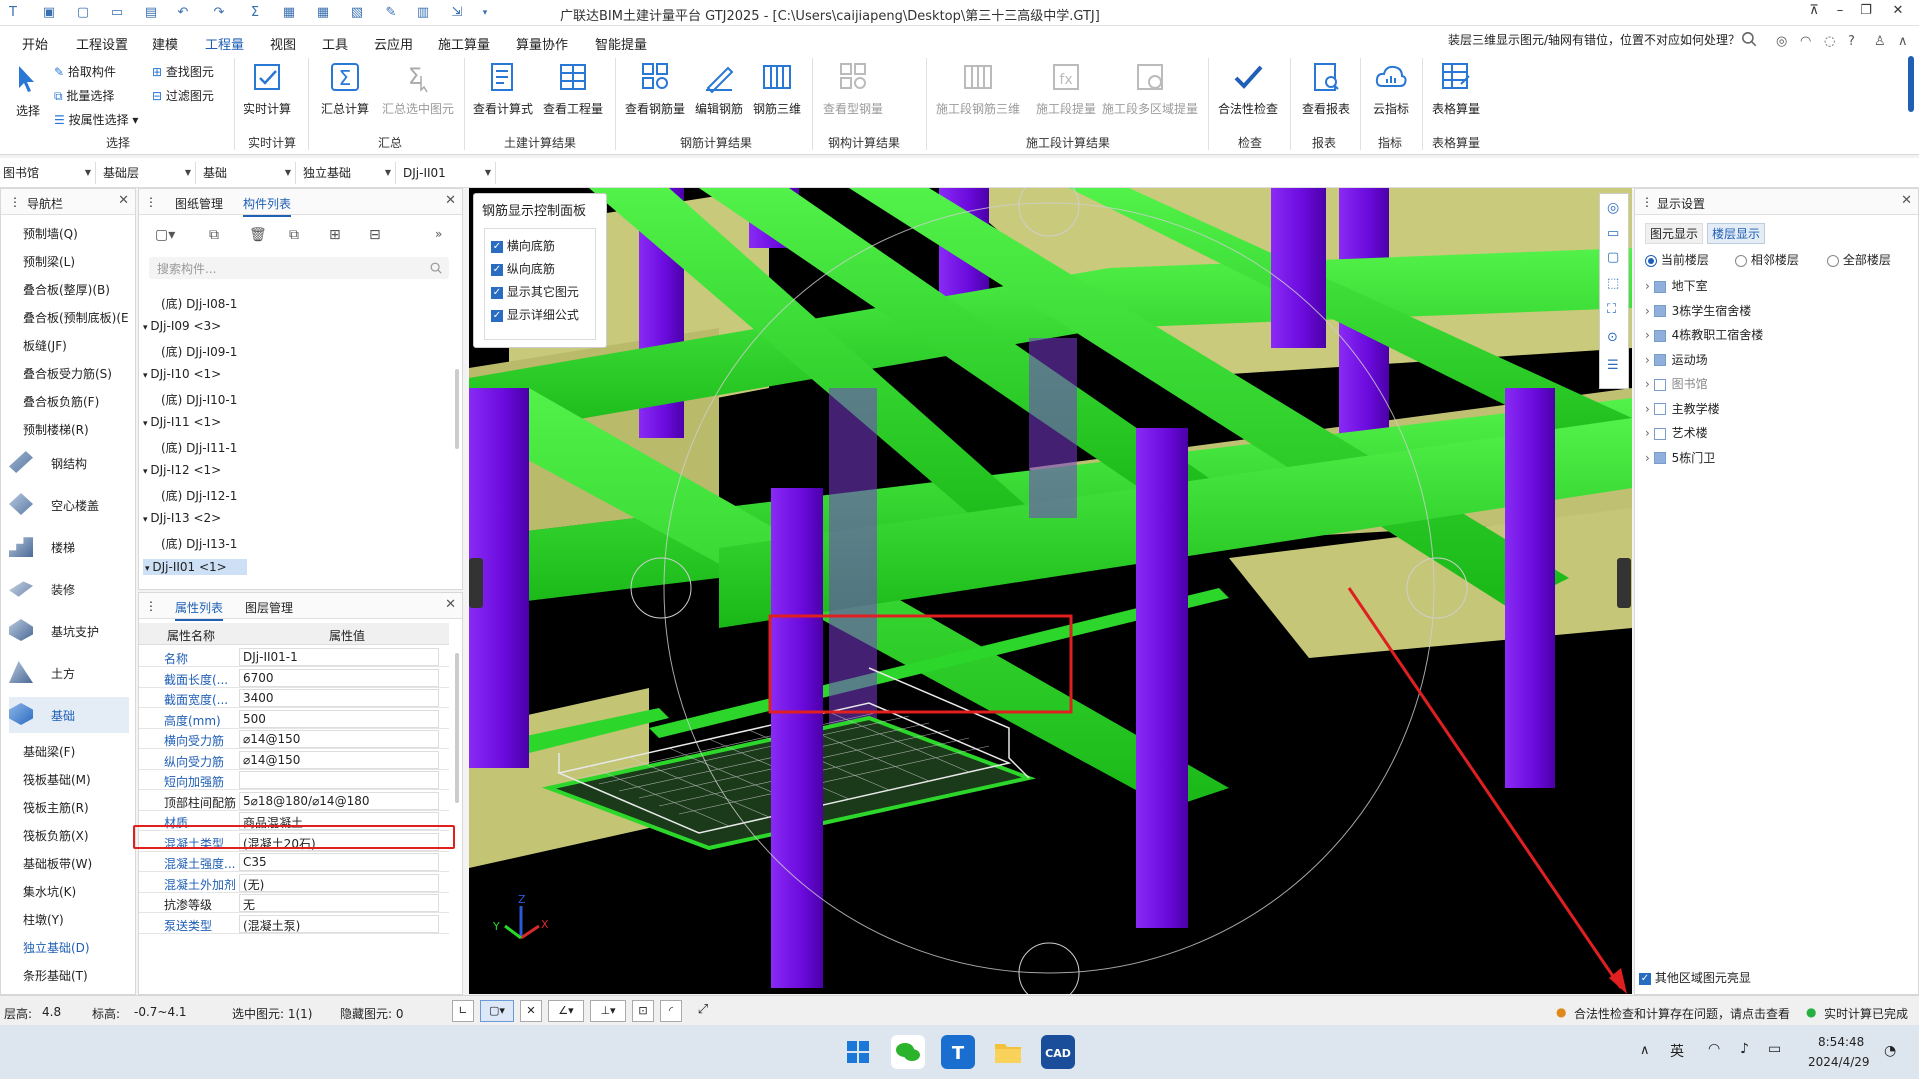 Image resolution: width=1919 pixels, height=1079 pixels. I want to click on property-row: 抗渗等级 无, so click(294, 903).